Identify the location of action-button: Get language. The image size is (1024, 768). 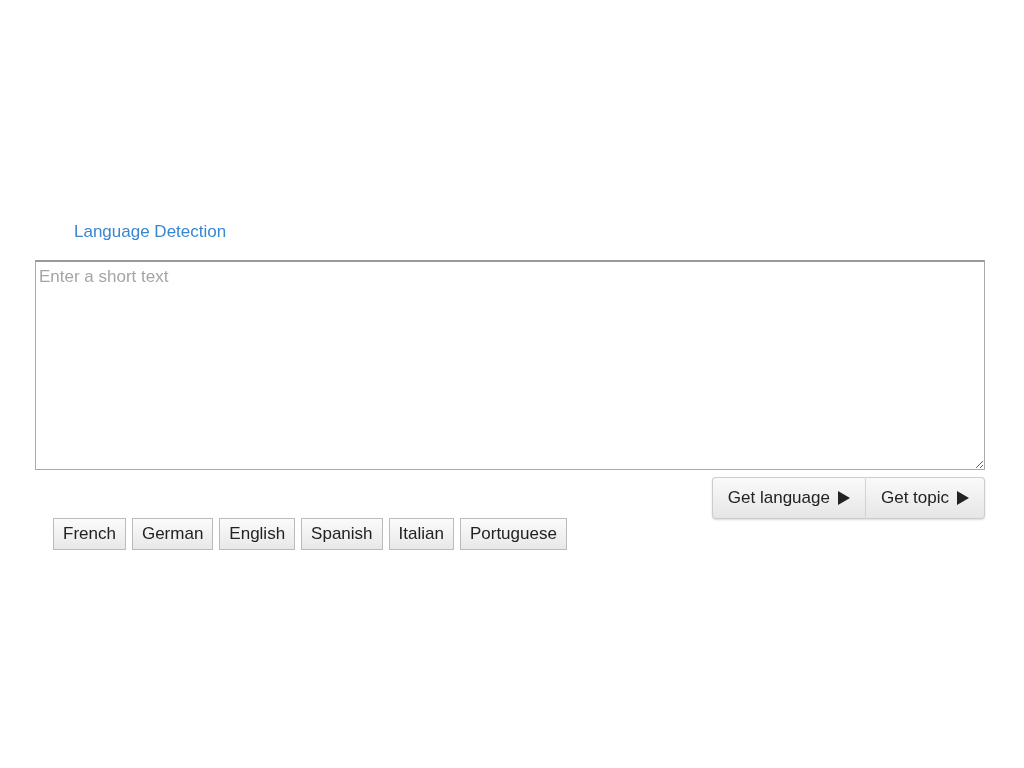
(788, 498).